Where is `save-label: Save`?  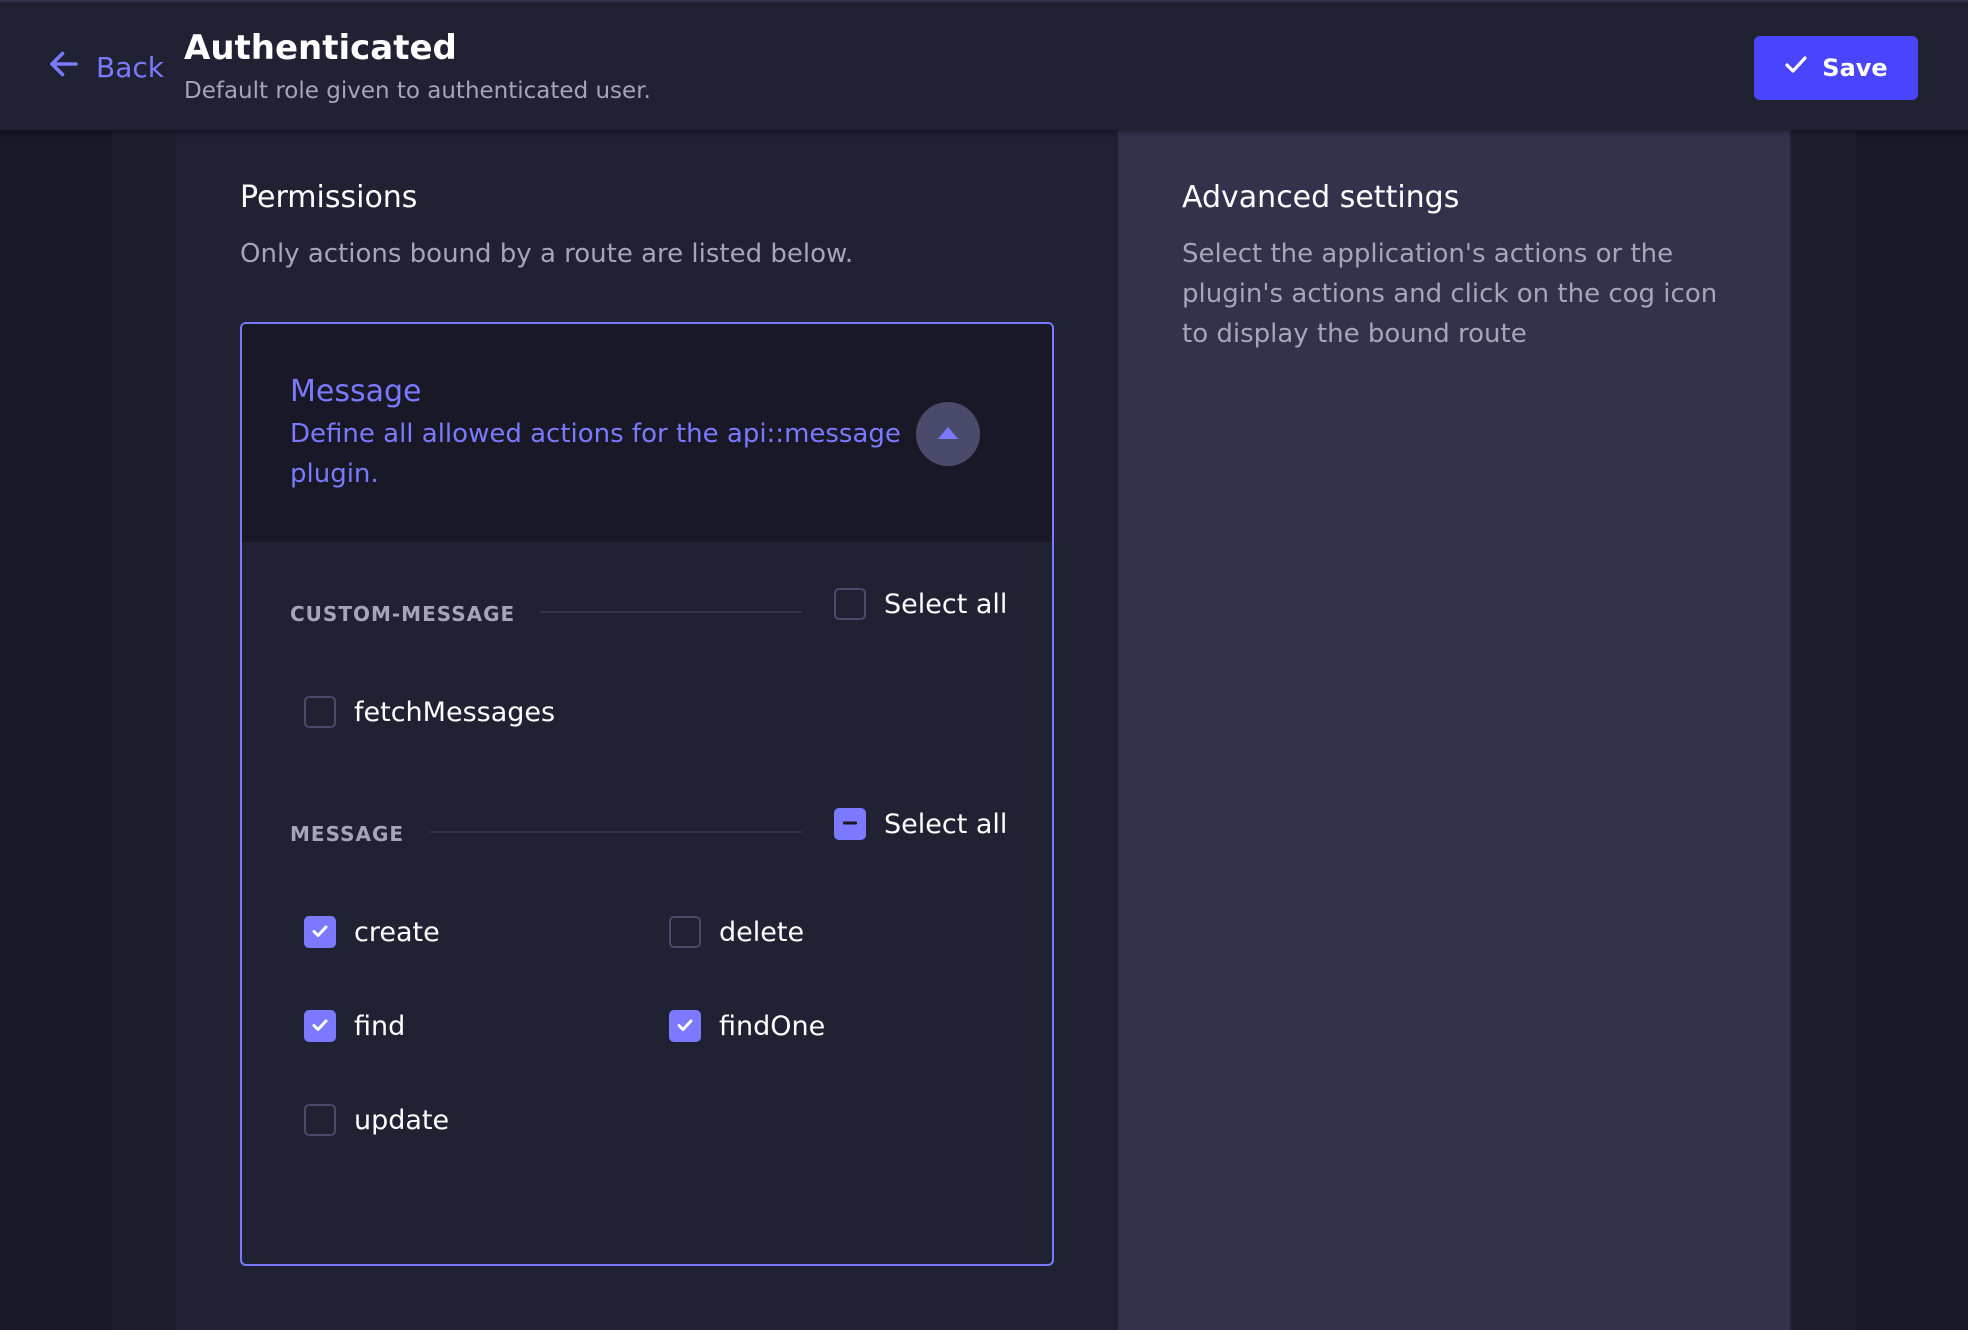 save-label: Save is located at coordinates (1855, 68).